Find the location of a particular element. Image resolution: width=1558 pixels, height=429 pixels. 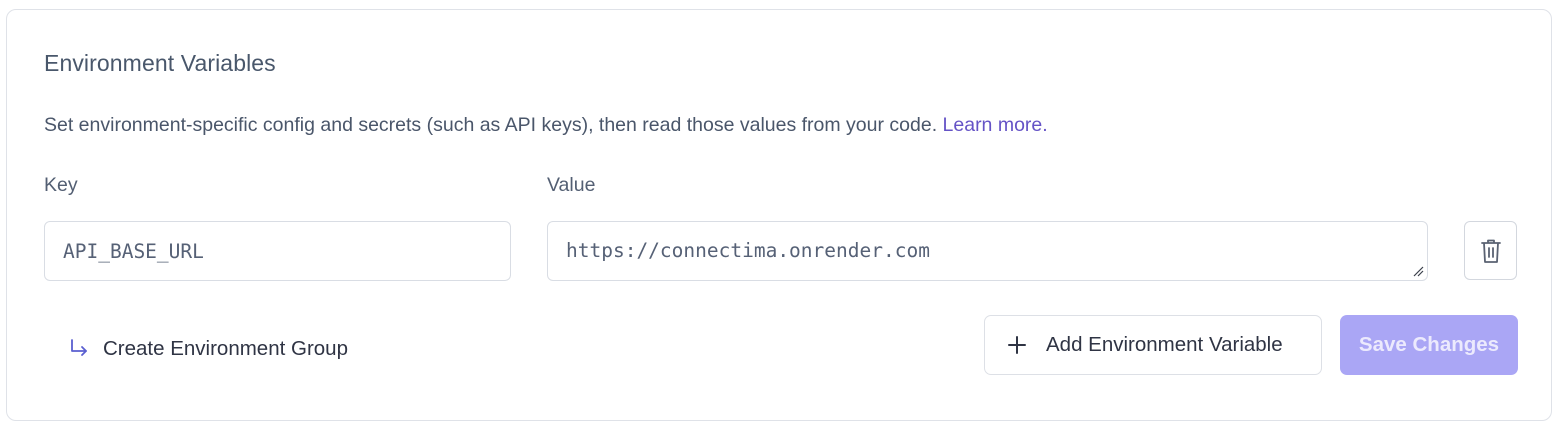

value-textarea-value: https://connectima.onrender.com is located at coordinates (748, 250).